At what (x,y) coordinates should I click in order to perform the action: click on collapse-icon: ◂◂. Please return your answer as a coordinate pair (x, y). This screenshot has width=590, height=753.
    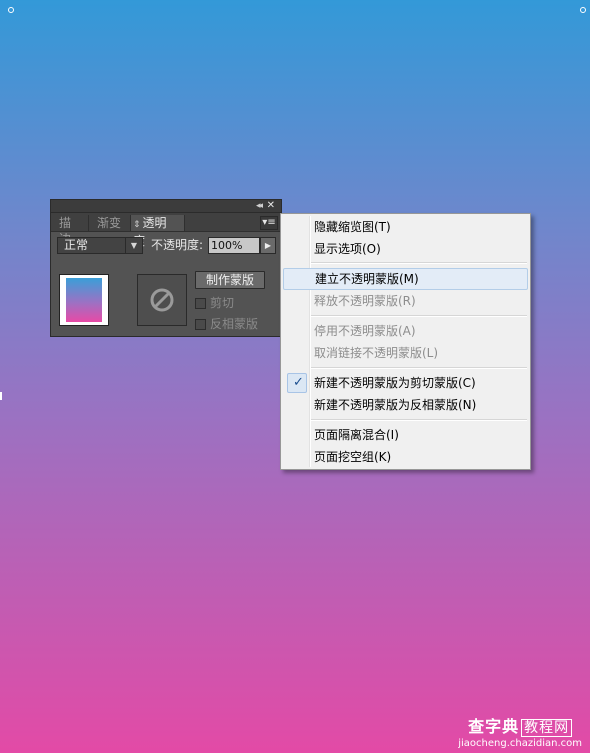
    Looking at the image, I should click on (259, 206).